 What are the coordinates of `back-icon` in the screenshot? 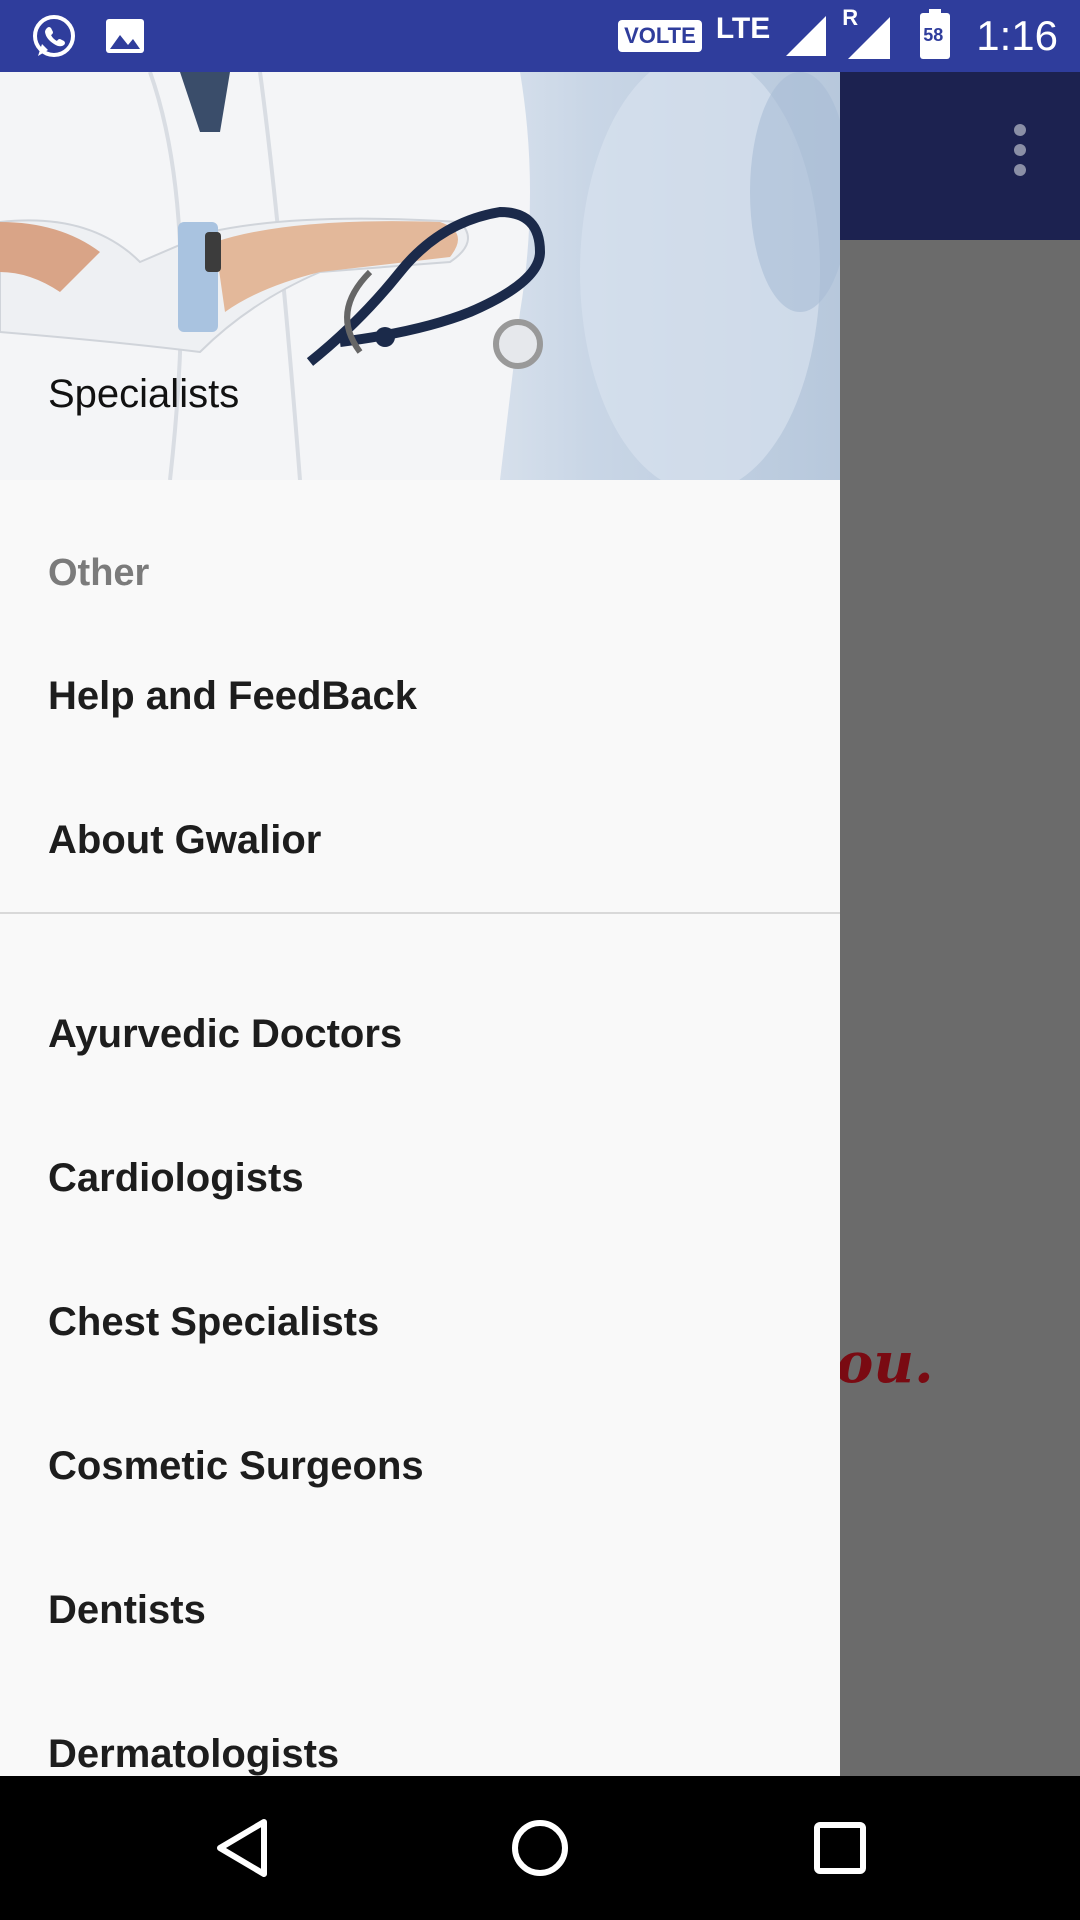 It's located at (242, 1848).